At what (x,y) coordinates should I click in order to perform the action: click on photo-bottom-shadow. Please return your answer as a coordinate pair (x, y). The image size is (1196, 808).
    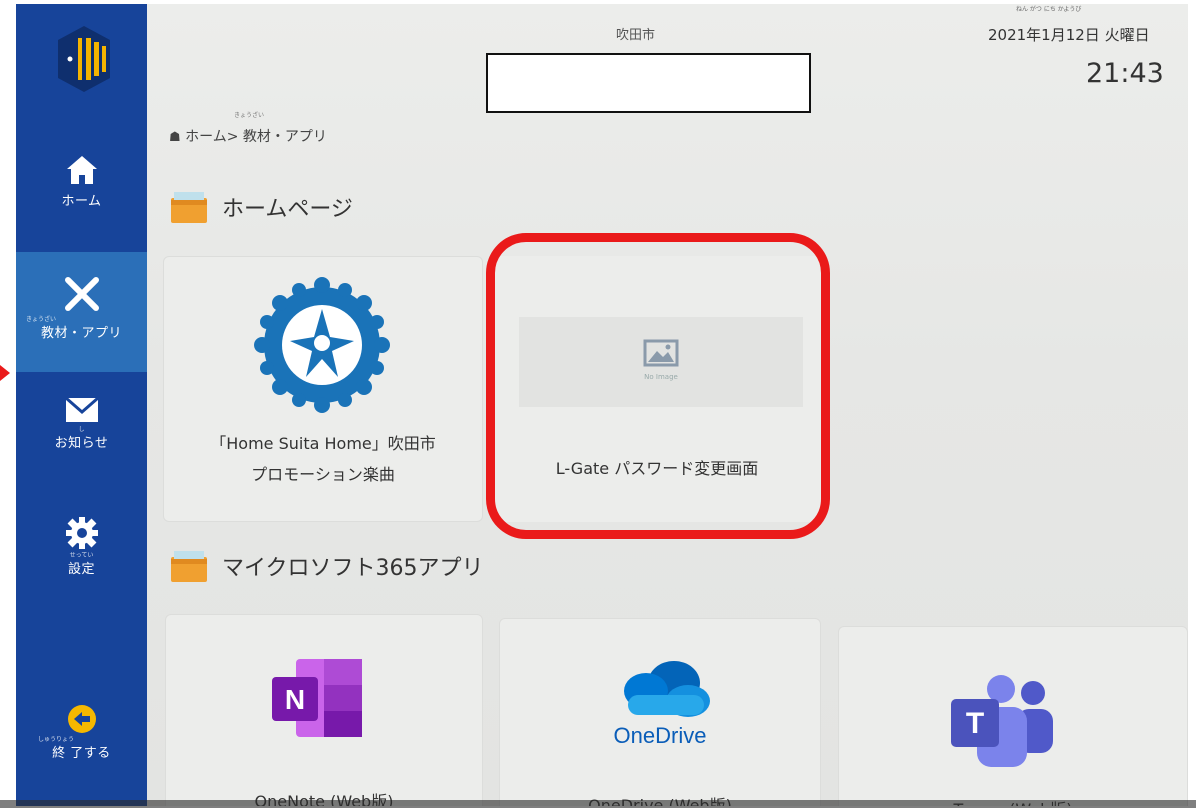
    Looking at the image, I should click on (598, 804).